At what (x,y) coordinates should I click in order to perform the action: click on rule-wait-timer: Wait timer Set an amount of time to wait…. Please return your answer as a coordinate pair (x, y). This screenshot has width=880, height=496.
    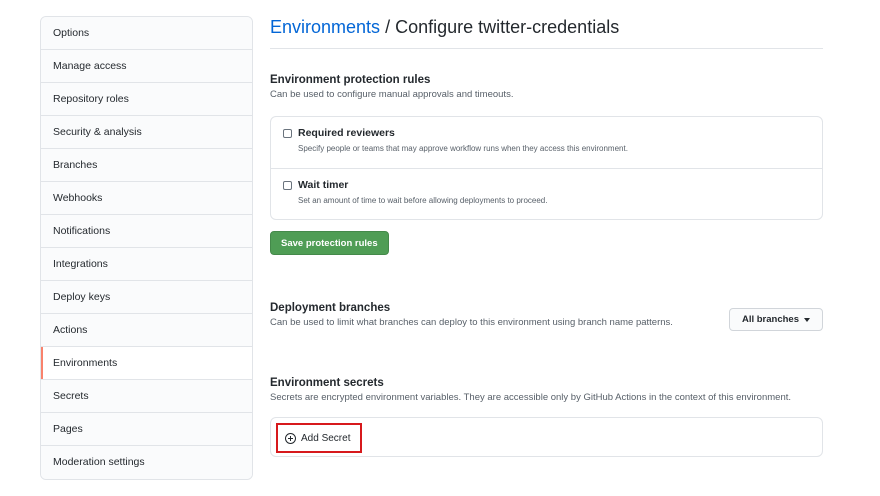
    Looking at the image, I should click on (546, 193).